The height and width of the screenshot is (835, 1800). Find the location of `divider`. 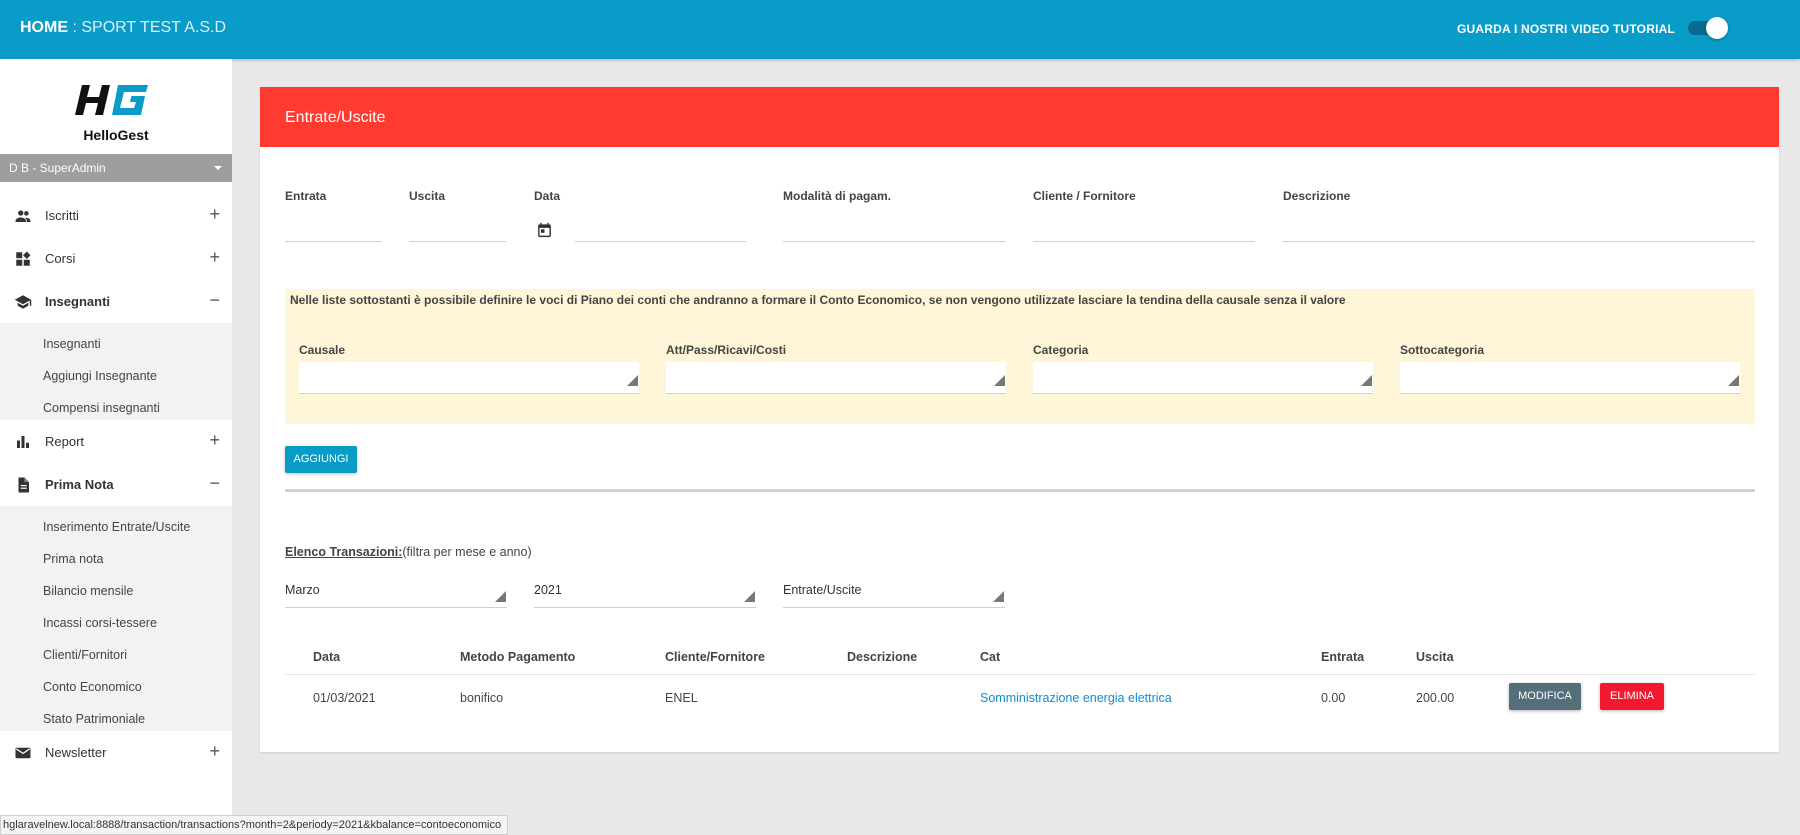

divider is located at coordinates (1020, 490).